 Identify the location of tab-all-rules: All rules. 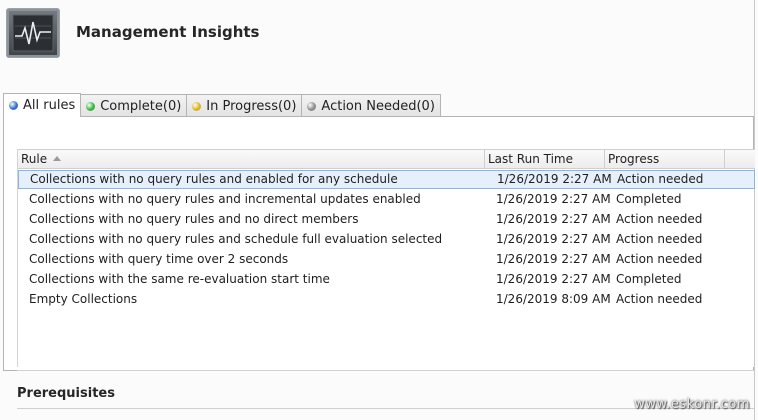
(42, 105).